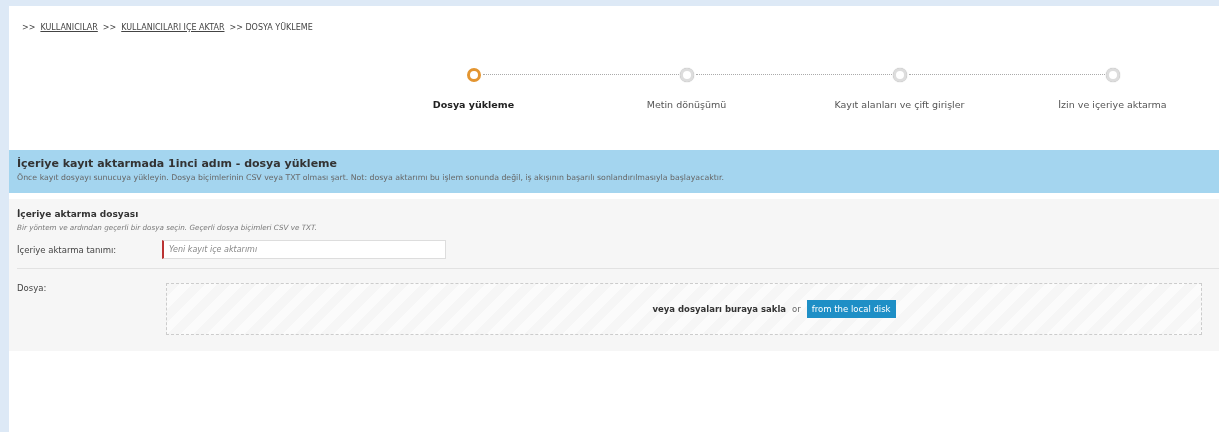  What do you see at coordinates (851, 309) in the screenshot?
I see `local-disk-button: from the local disk` at bounding box center [851, 309].